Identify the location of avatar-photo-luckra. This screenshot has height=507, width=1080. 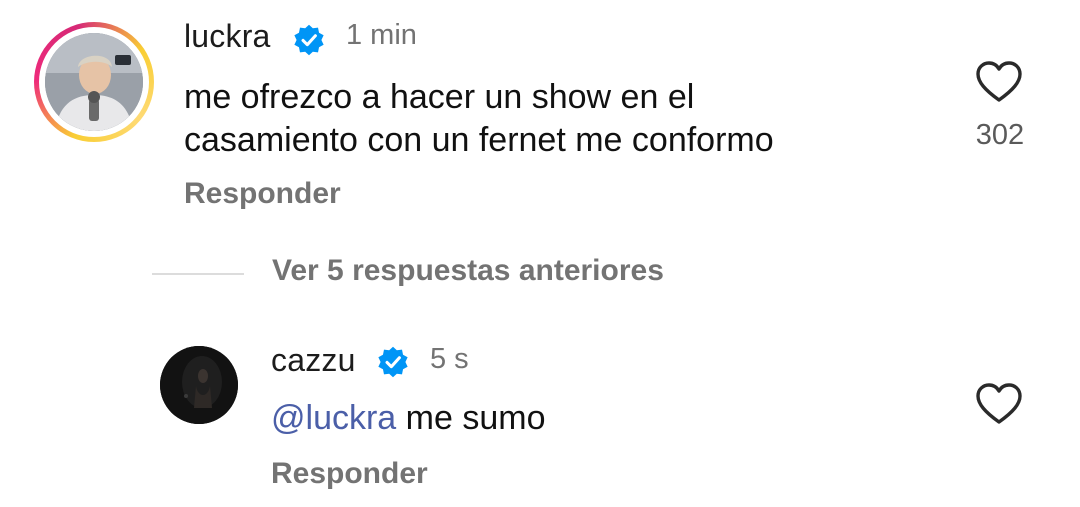
(94, 82).